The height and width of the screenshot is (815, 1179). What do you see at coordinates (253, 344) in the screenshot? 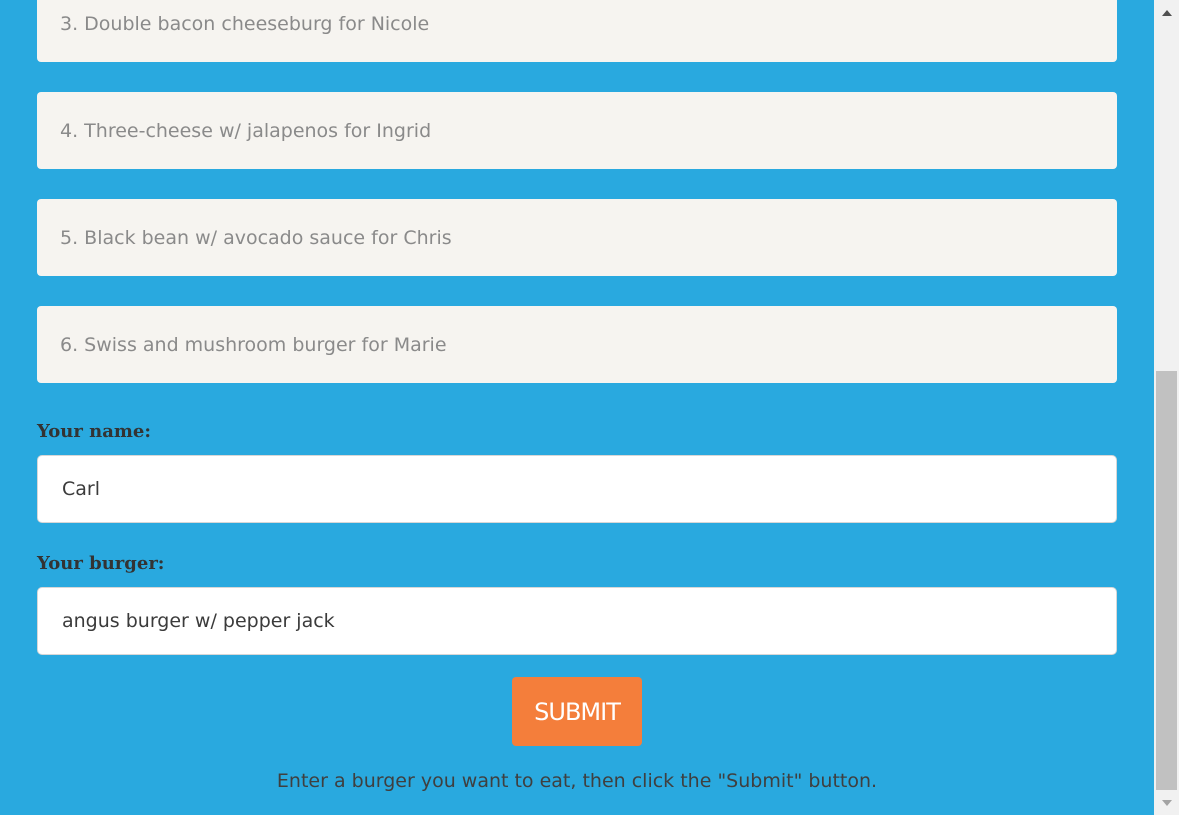
I see `order-text: 6. Swiss and mushroom burger for Marie` at bounding box center [253, 344].